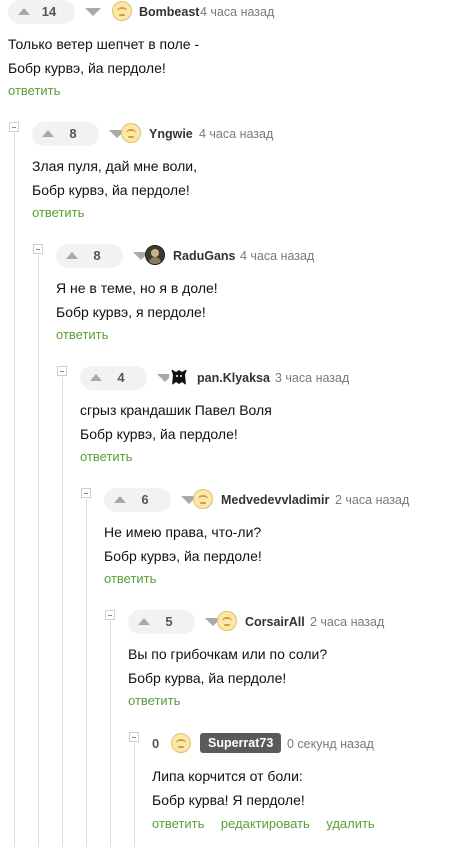 This screenshot has height=847, width=453. Describe the element at coordinates (115, 166) in the screenshot. I see `comment-line: Злая пуля, дай мне воли,` at that location.